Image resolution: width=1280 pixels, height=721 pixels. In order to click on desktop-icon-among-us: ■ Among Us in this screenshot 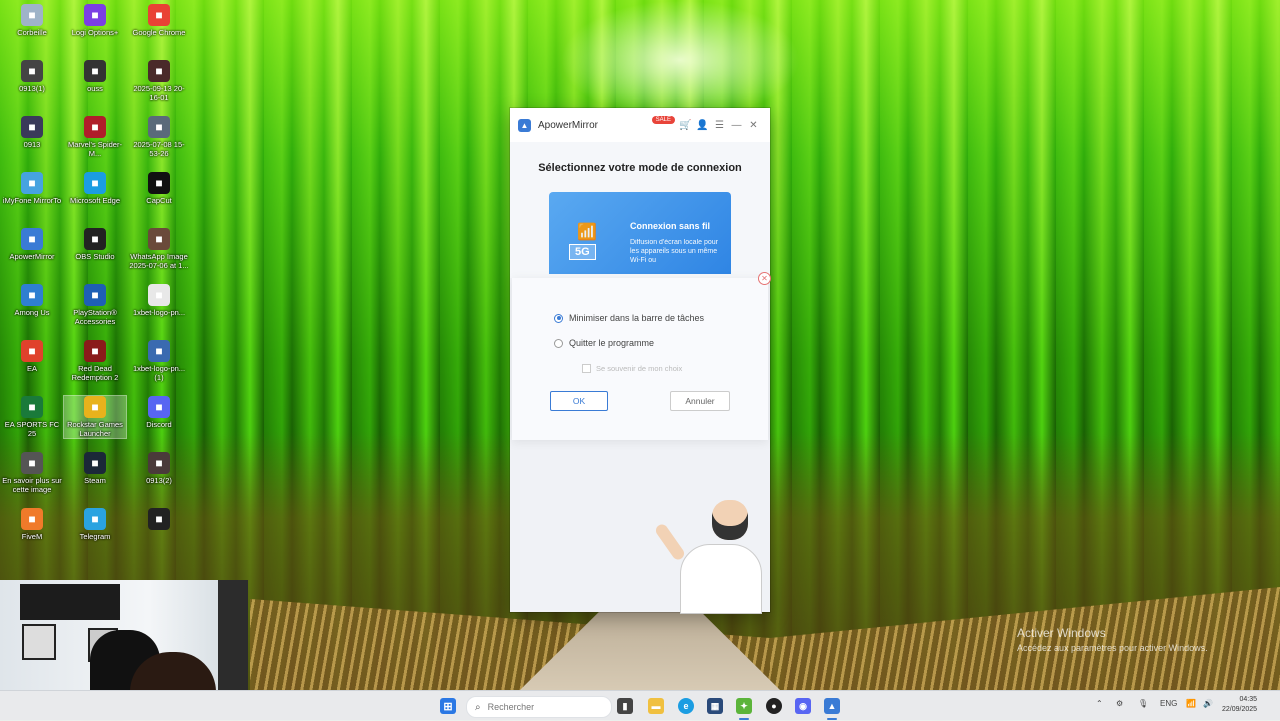, I will do `click(32, 300)`.